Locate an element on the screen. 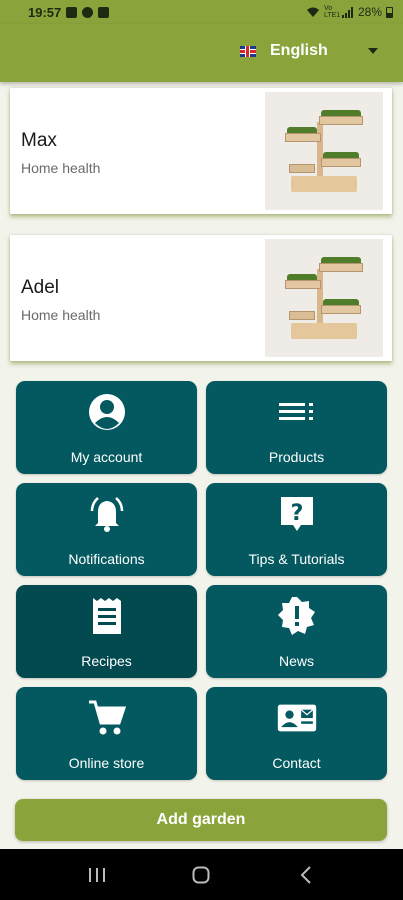 This screenshot has width=403, height=900. my-account-button: My account is located at coordinates (106, 427).